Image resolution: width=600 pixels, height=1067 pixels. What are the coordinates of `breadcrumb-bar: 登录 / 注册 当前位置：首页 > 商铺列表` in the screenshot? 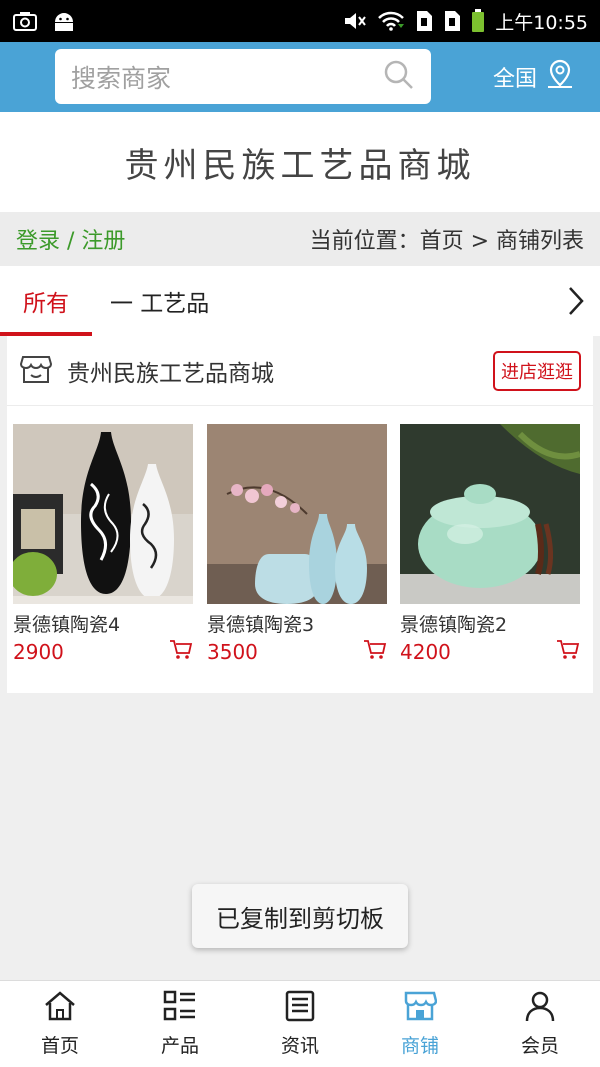 It's located at (300, 239).